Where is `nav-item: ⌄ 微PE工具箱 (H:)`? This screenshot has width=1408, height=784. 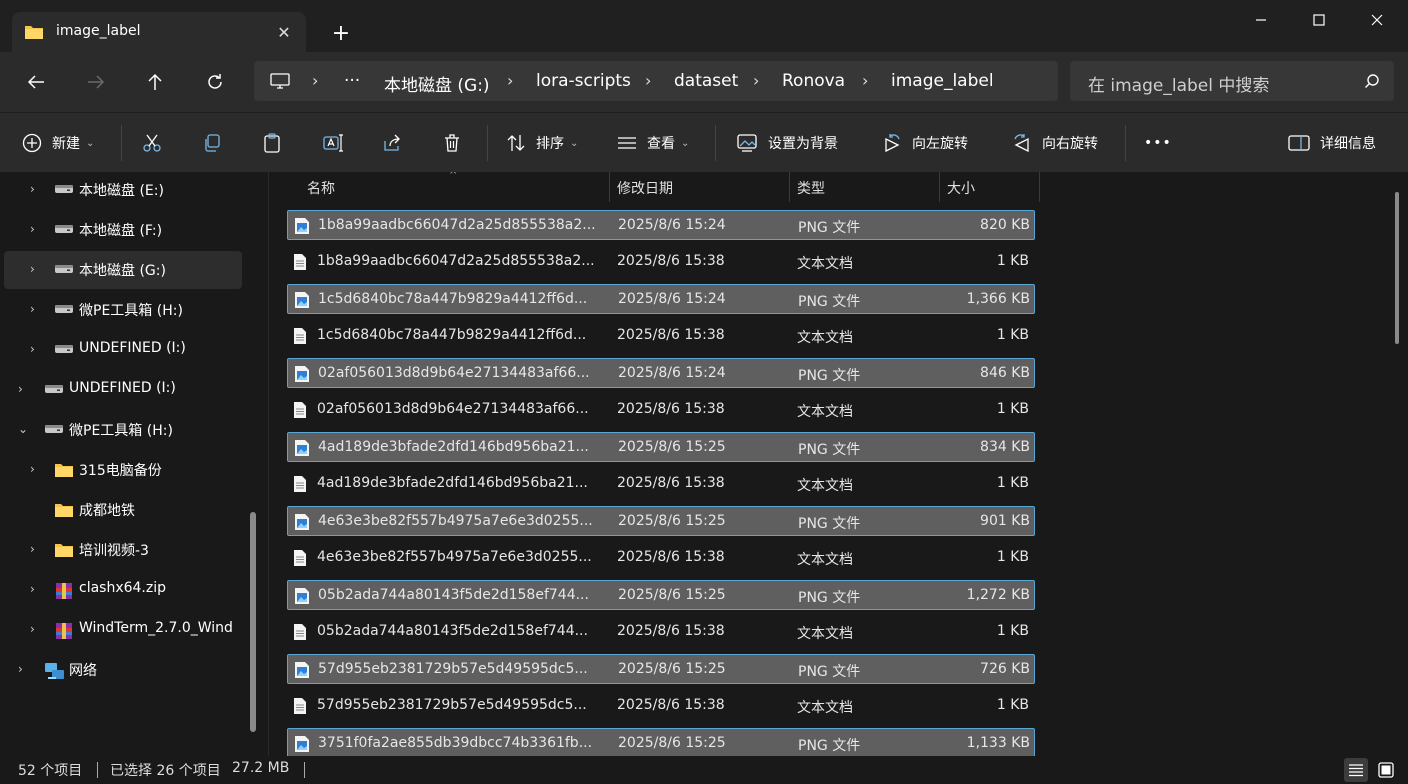 nav-item: ⌄ 微PE工具箱 (H:) is located at coordinates (123, 430).